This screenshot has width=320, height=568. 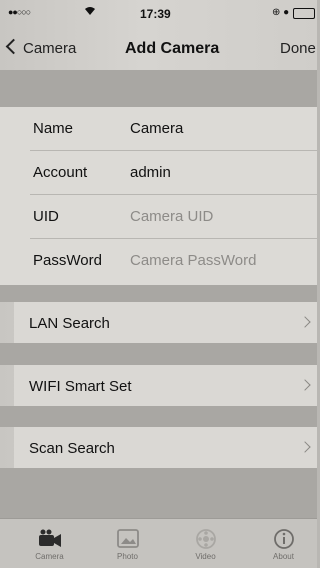 I want to click on status-time: 17:39, so click(x=155, y=14).